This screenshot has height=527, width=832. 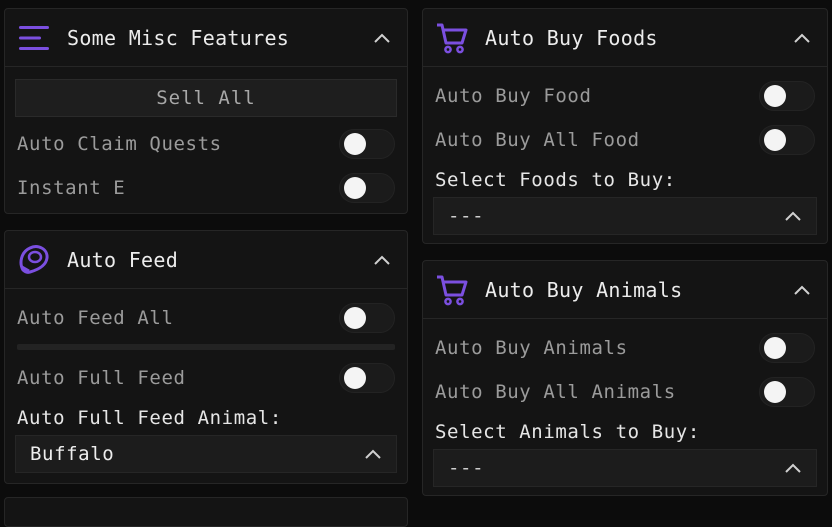 What do you see at coordinates (367, 144) in the screenshot?
I see `auto-claim-quests-toggle` at bounding box center [367, 144].